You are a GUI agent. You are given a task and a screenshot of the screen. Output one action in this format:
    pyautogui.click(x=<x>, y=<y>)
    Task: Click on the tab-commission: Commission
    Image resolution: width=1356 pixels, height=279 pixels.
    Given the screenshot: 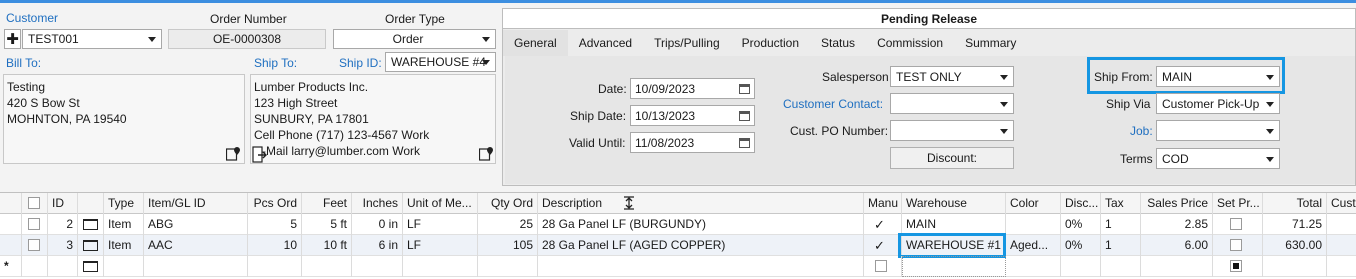 What is the action you would take?
    pyautogui.click(x=910, y=43)
    